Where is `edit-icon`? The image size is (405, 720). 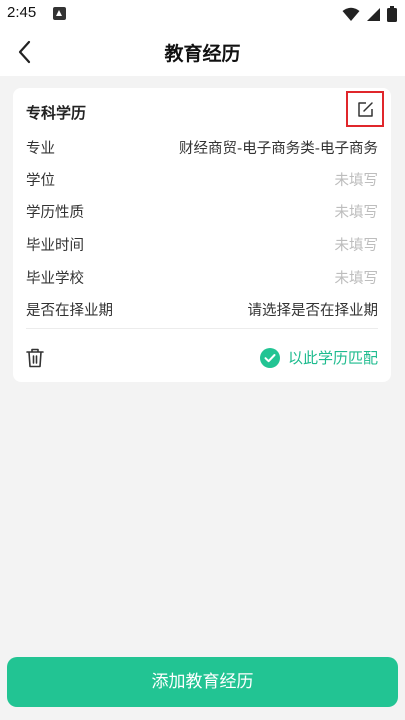
edit-icon is located at coordinates (365, 109).